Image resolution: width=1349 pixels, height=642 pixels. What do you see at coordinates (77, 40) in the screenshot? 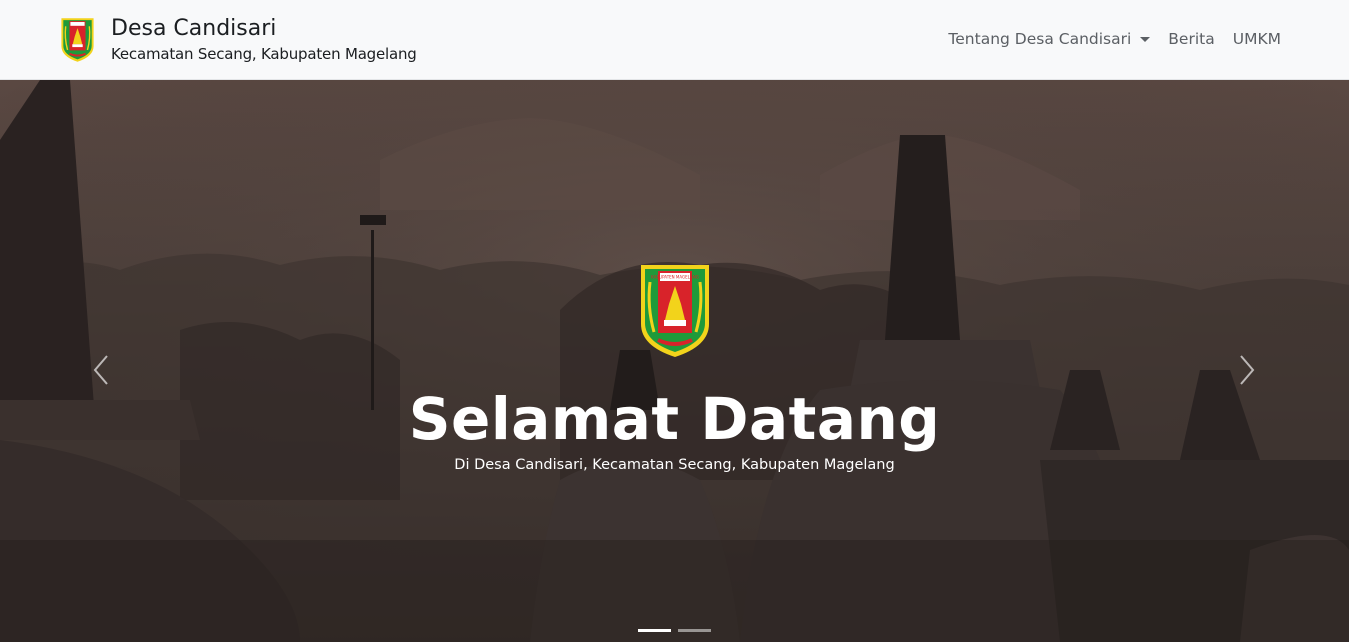
I see `magelang-emblem-icon` at bounding box center [77, 40].